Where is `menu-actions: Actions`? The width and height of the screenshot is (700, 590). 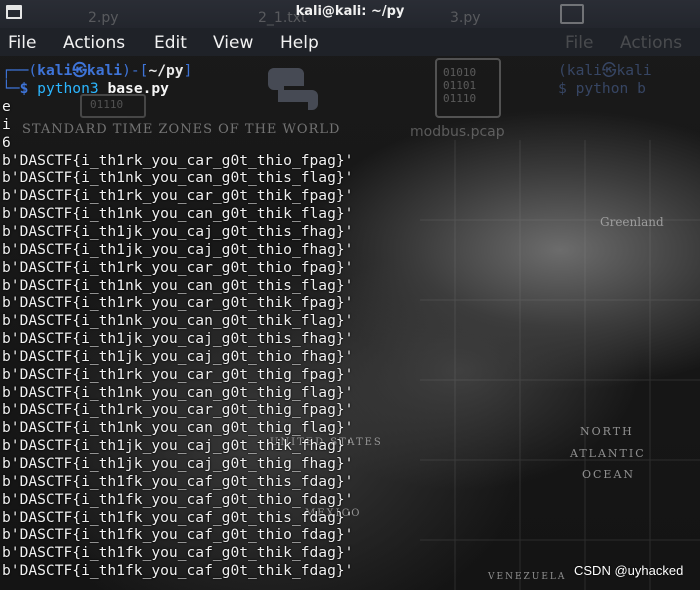 menu-actions: Actions is located at coordinates (94, 43).